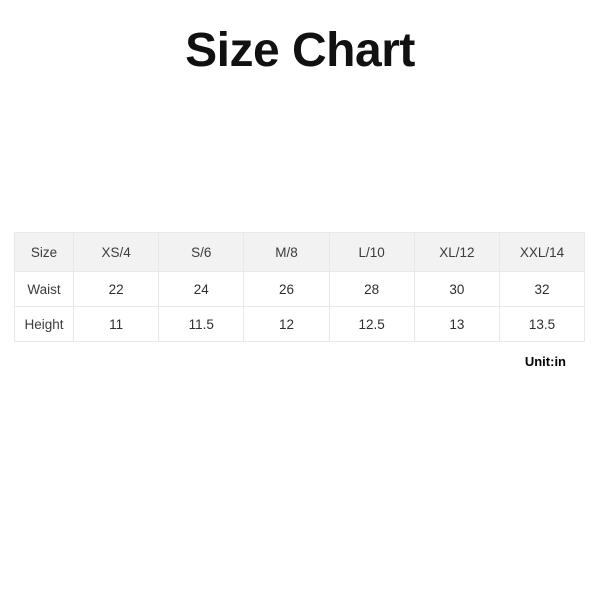 This screenshot has height=600, width=600. I want to click on column-header-xxl-14: XXL/14, so click(542, 252).